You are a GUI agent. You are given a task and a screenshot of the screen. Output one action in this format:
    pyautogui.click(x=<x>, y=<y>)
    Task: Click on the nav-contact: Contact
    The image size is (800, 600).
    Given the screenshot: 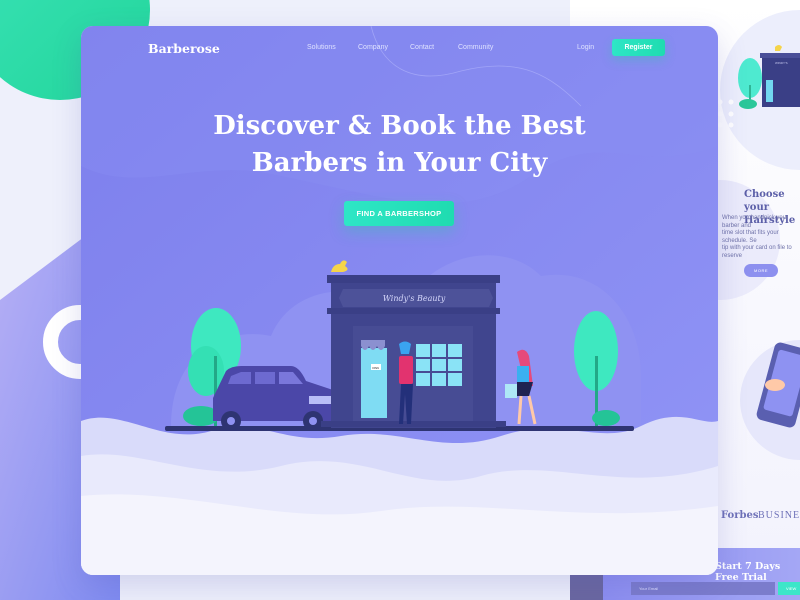 What is the action you would take?
    pyautogui.click(x=422, y=47)
    